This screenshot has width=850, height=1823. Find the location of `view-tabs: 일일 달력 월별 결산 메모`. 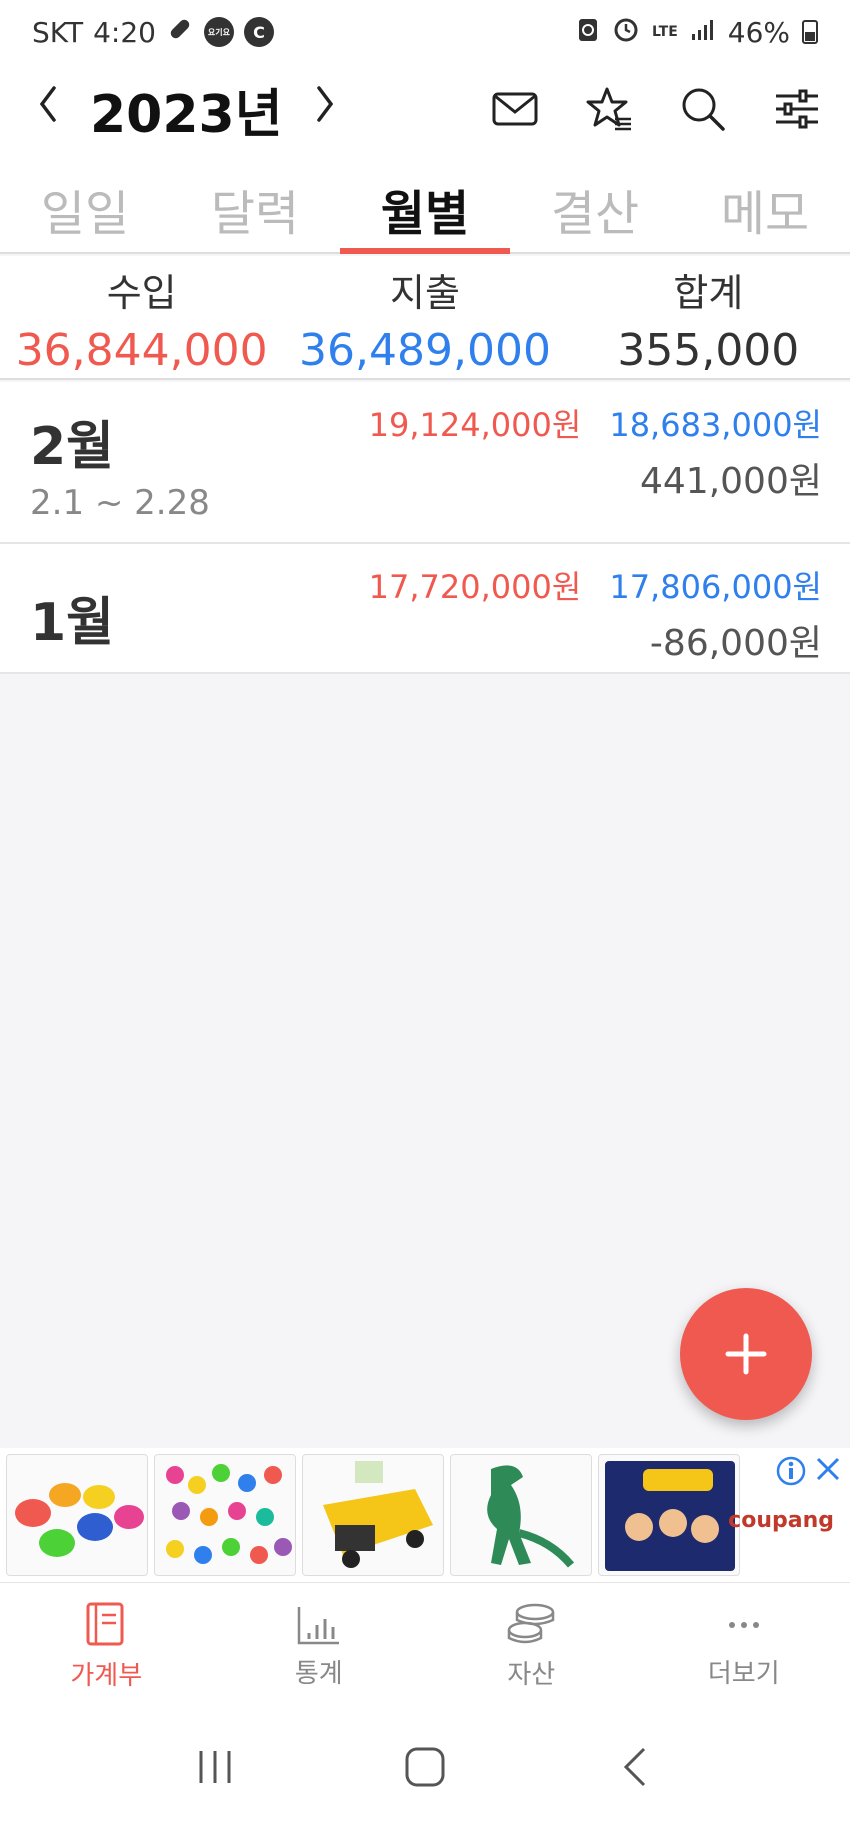

view-tabs: 일일 달력 월별 결산 메모 is located at coordinates (425, 204).